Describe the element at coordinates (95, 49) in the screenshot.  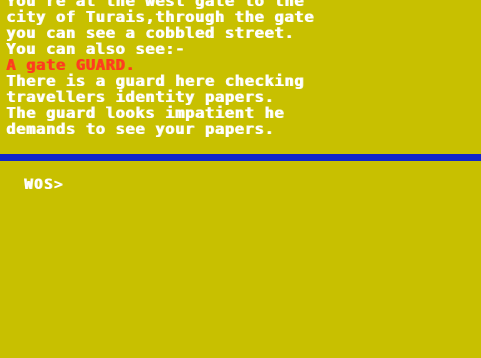
I see `narrative-line: You can also see:-` at that location.